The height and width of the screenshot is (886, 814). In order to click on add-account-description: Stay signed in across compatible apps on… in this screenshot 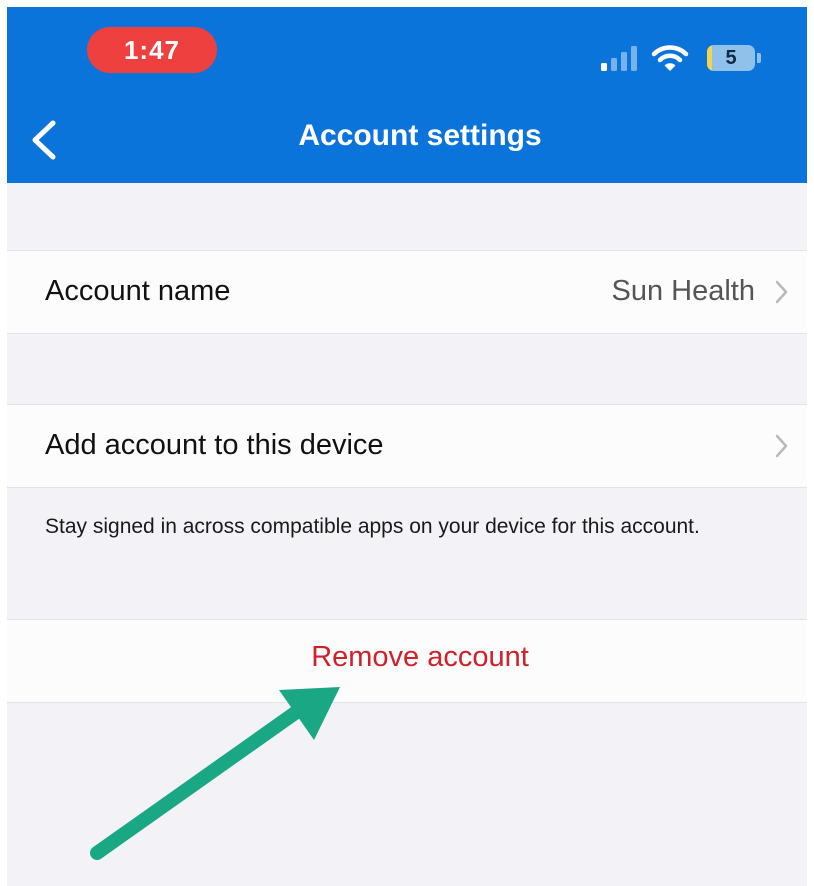, I will do `click(372, 526)`.